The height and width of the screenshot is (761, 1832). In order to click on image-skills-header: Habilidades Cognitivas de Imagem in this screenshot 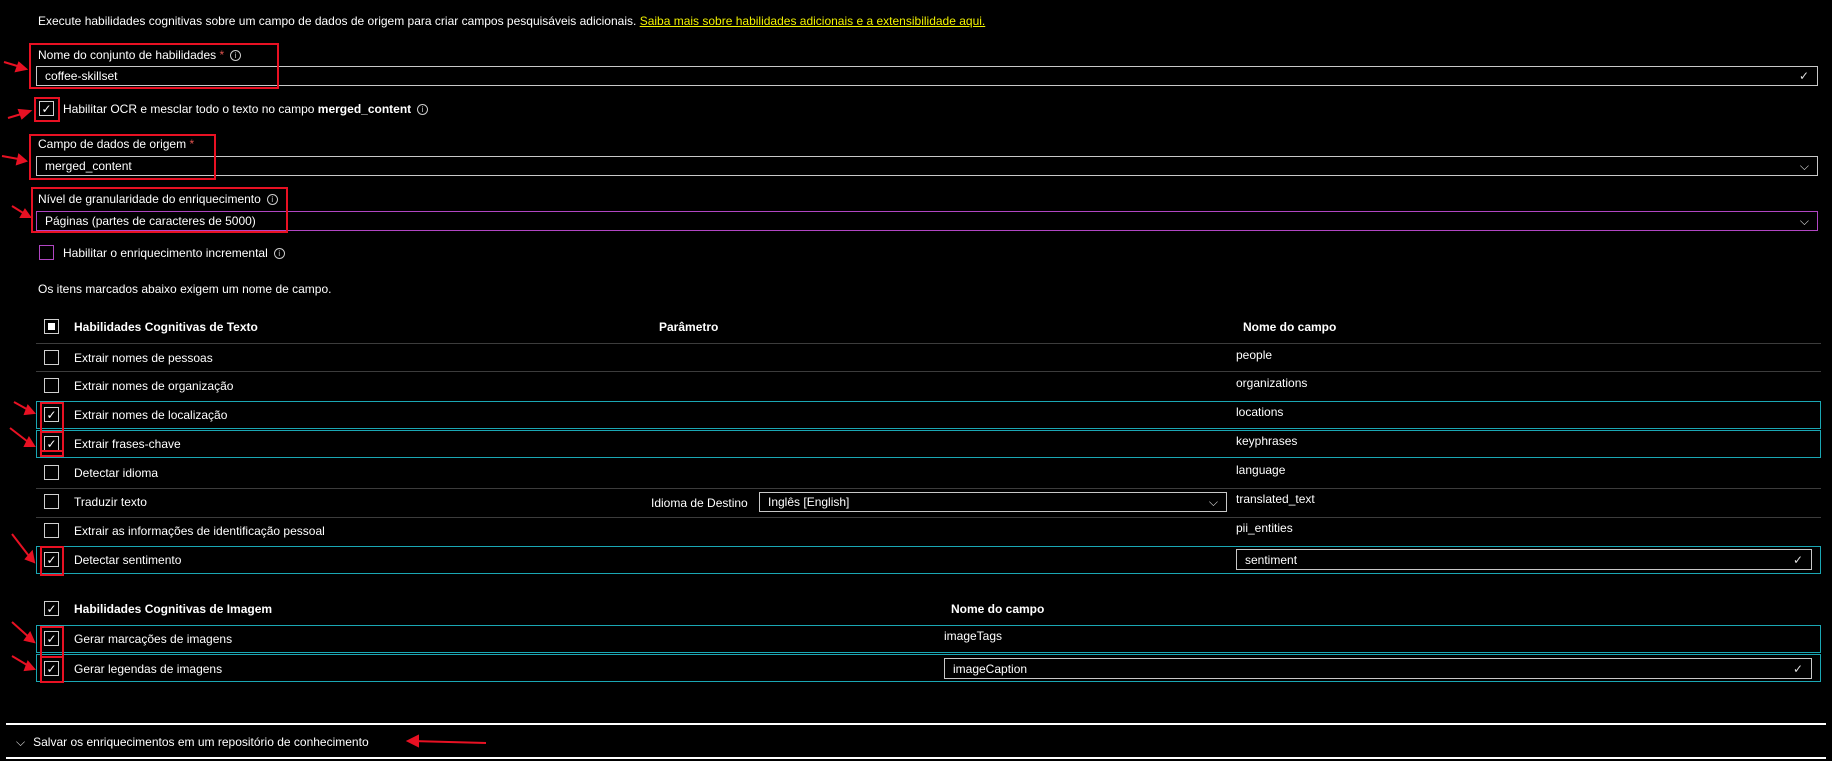, I will do `click(173, 609)`.